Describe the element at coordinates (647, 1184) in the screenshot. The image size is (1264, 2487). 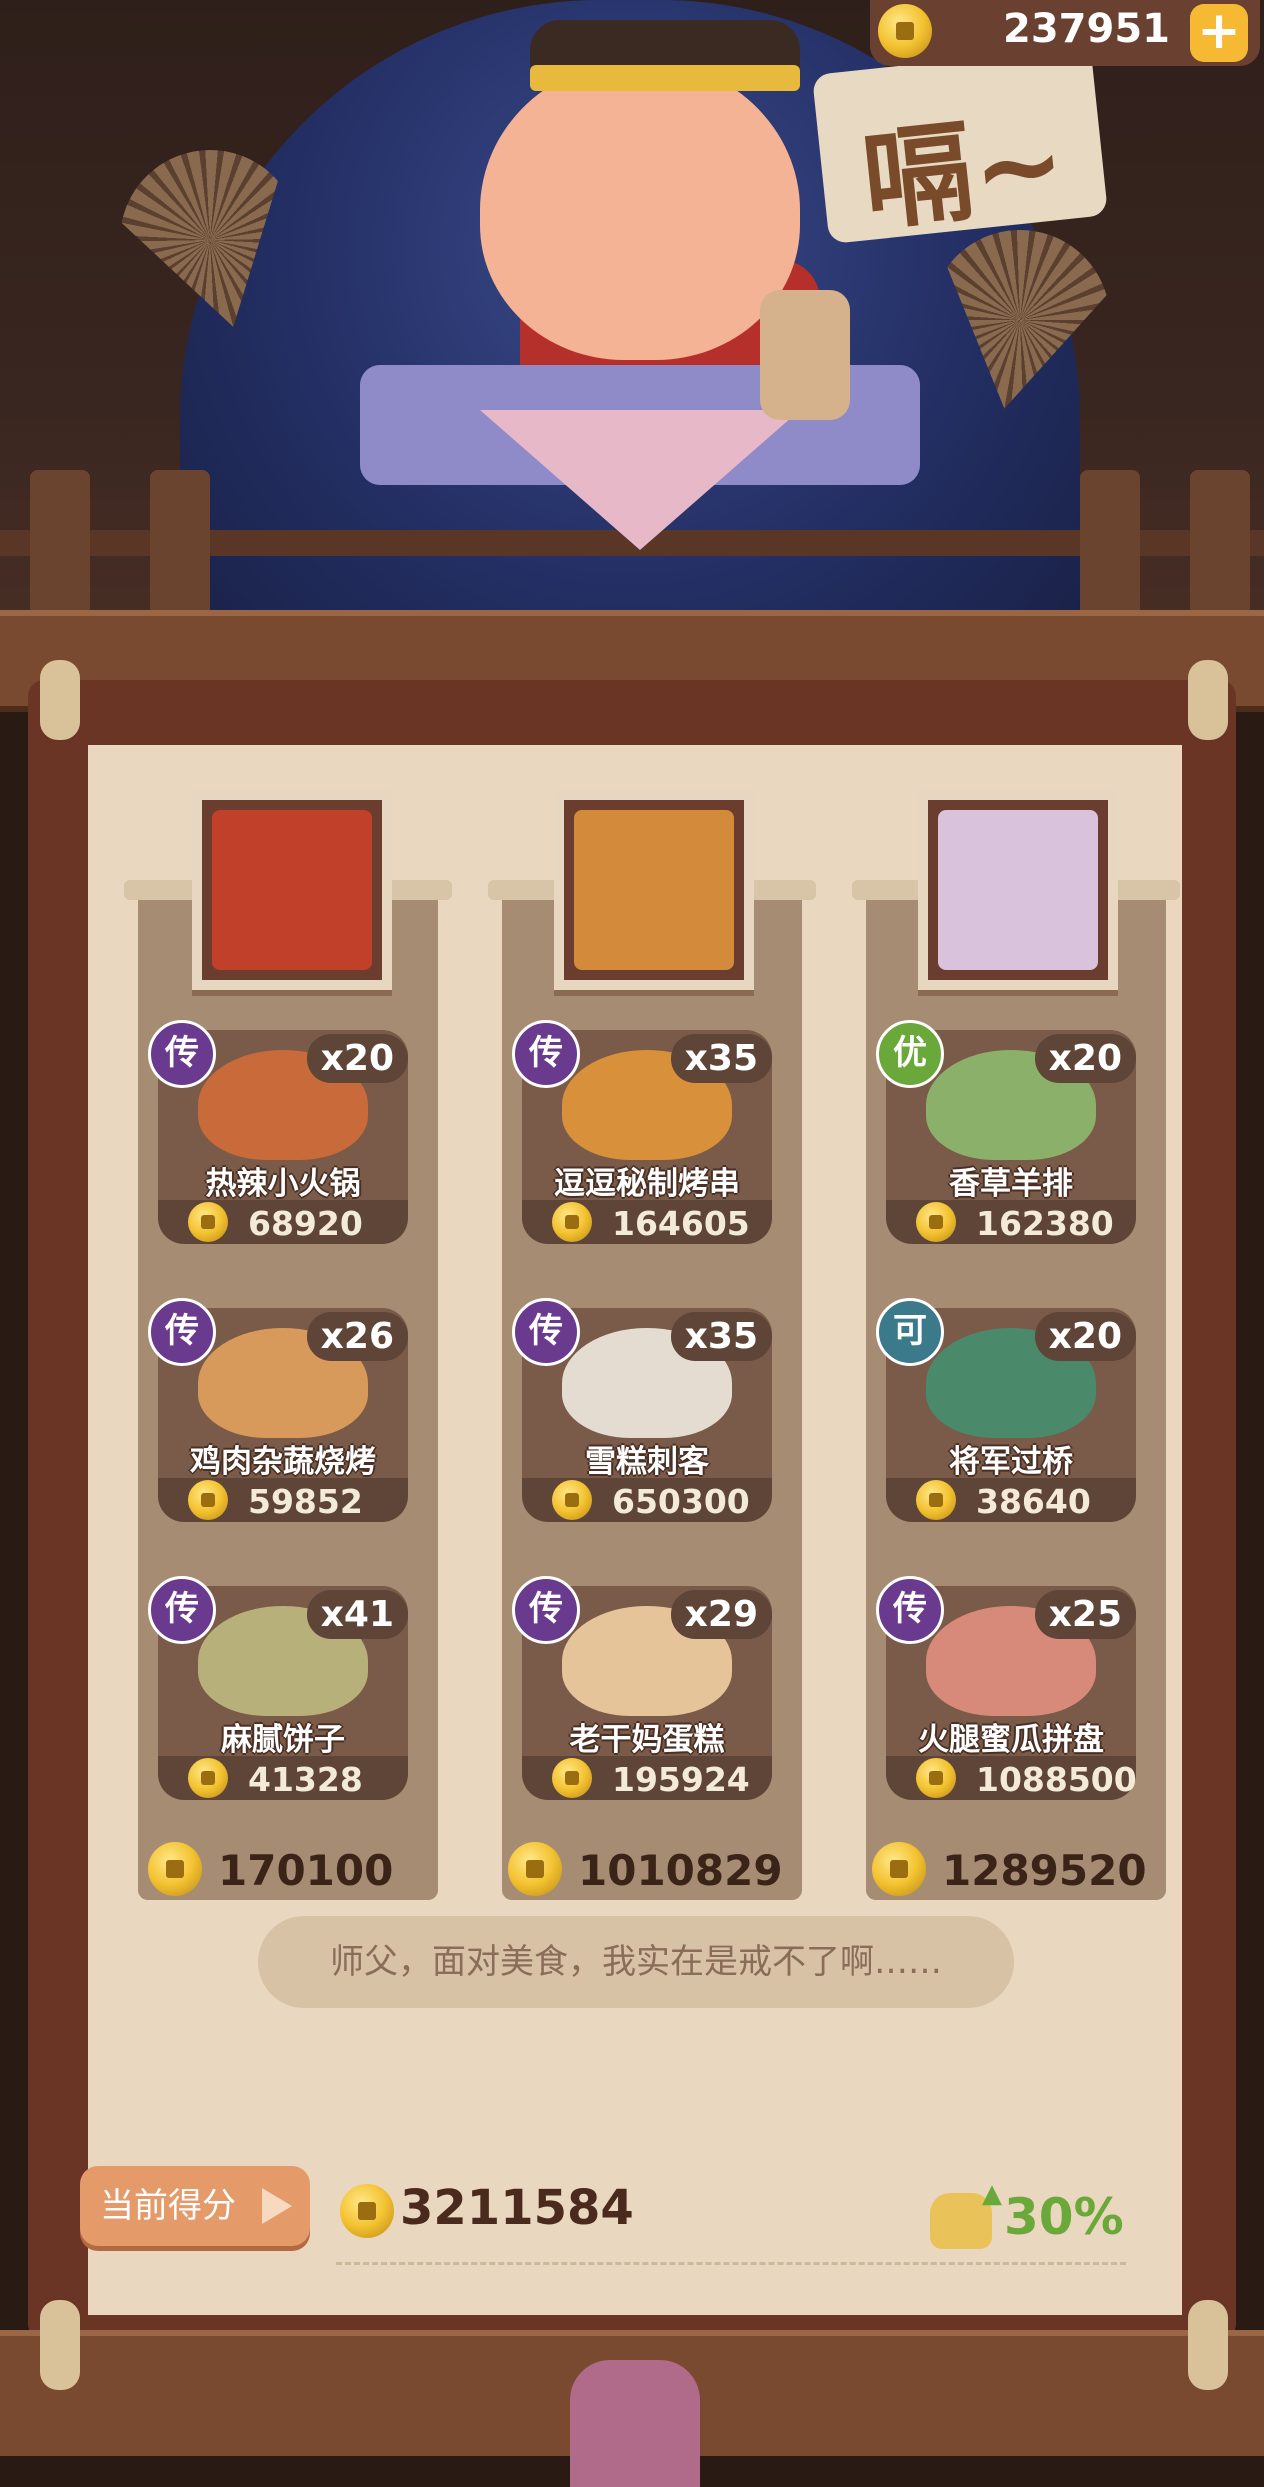
I see `dish-name: 逗逗秘制烤串` at that location.